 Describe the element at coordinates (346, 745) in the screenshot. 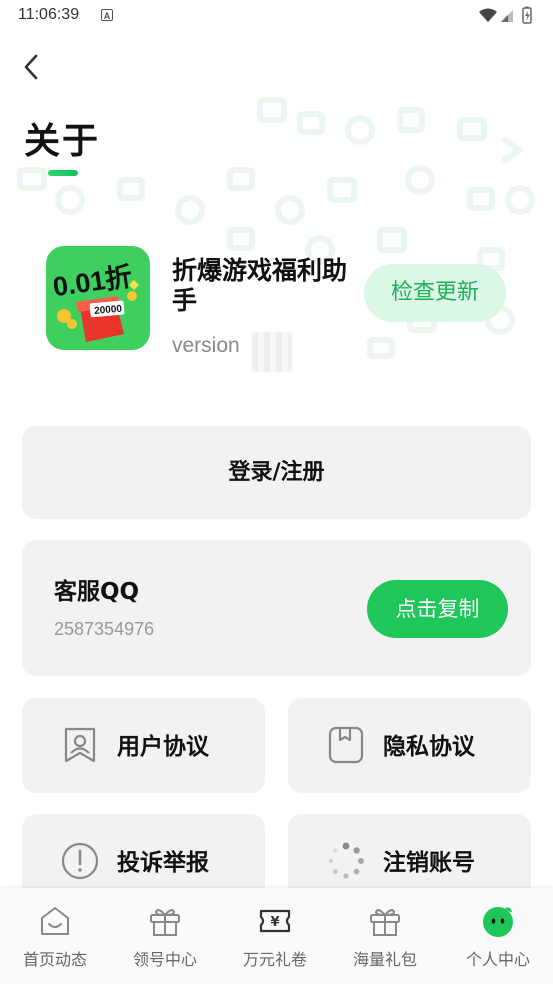

I see `document-icon` at that location.